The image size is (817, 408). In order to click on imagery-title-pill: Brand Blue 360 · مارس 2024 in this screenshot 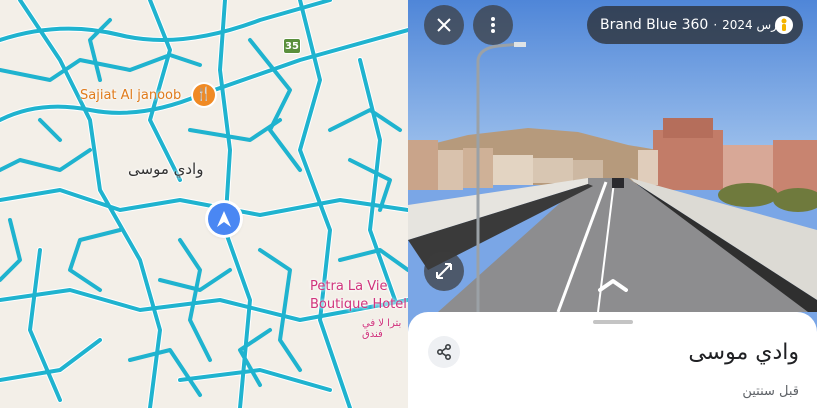, I will do `click(695, 25)`.